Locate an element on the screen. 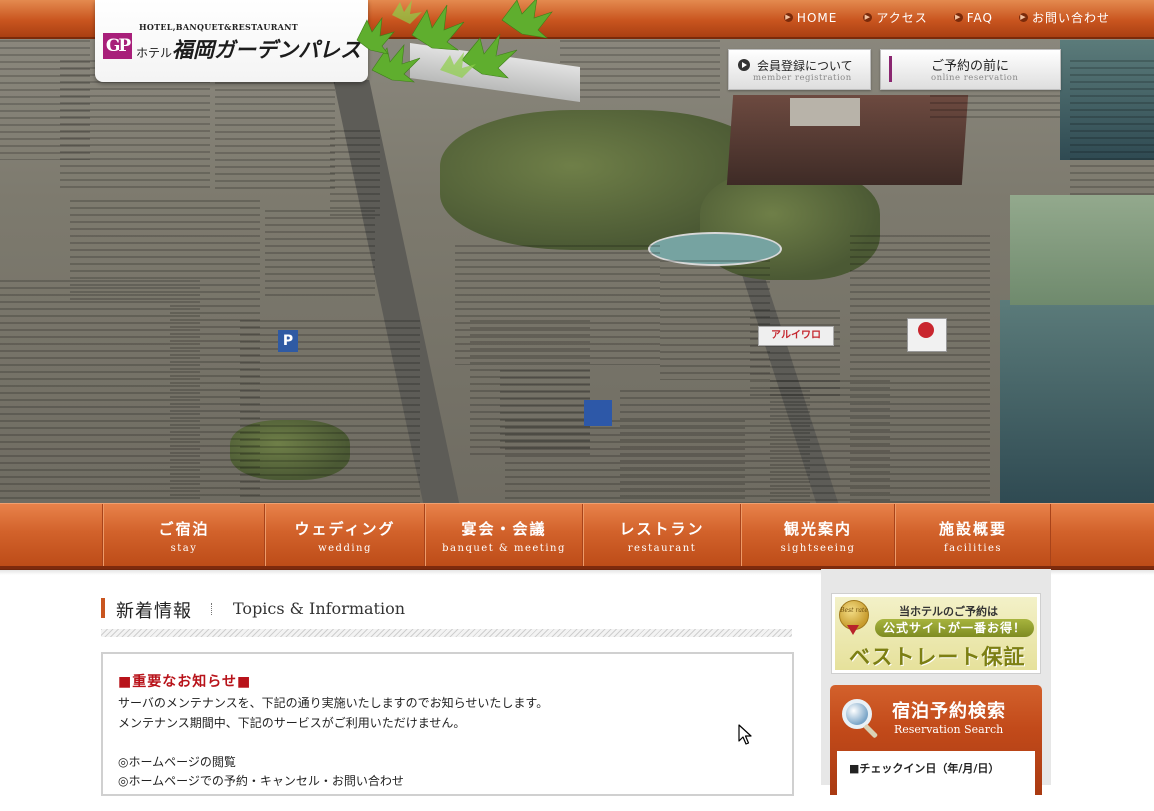  main-nav-sightseeing-label: 観光案内 is located at coordinates (817, 529).